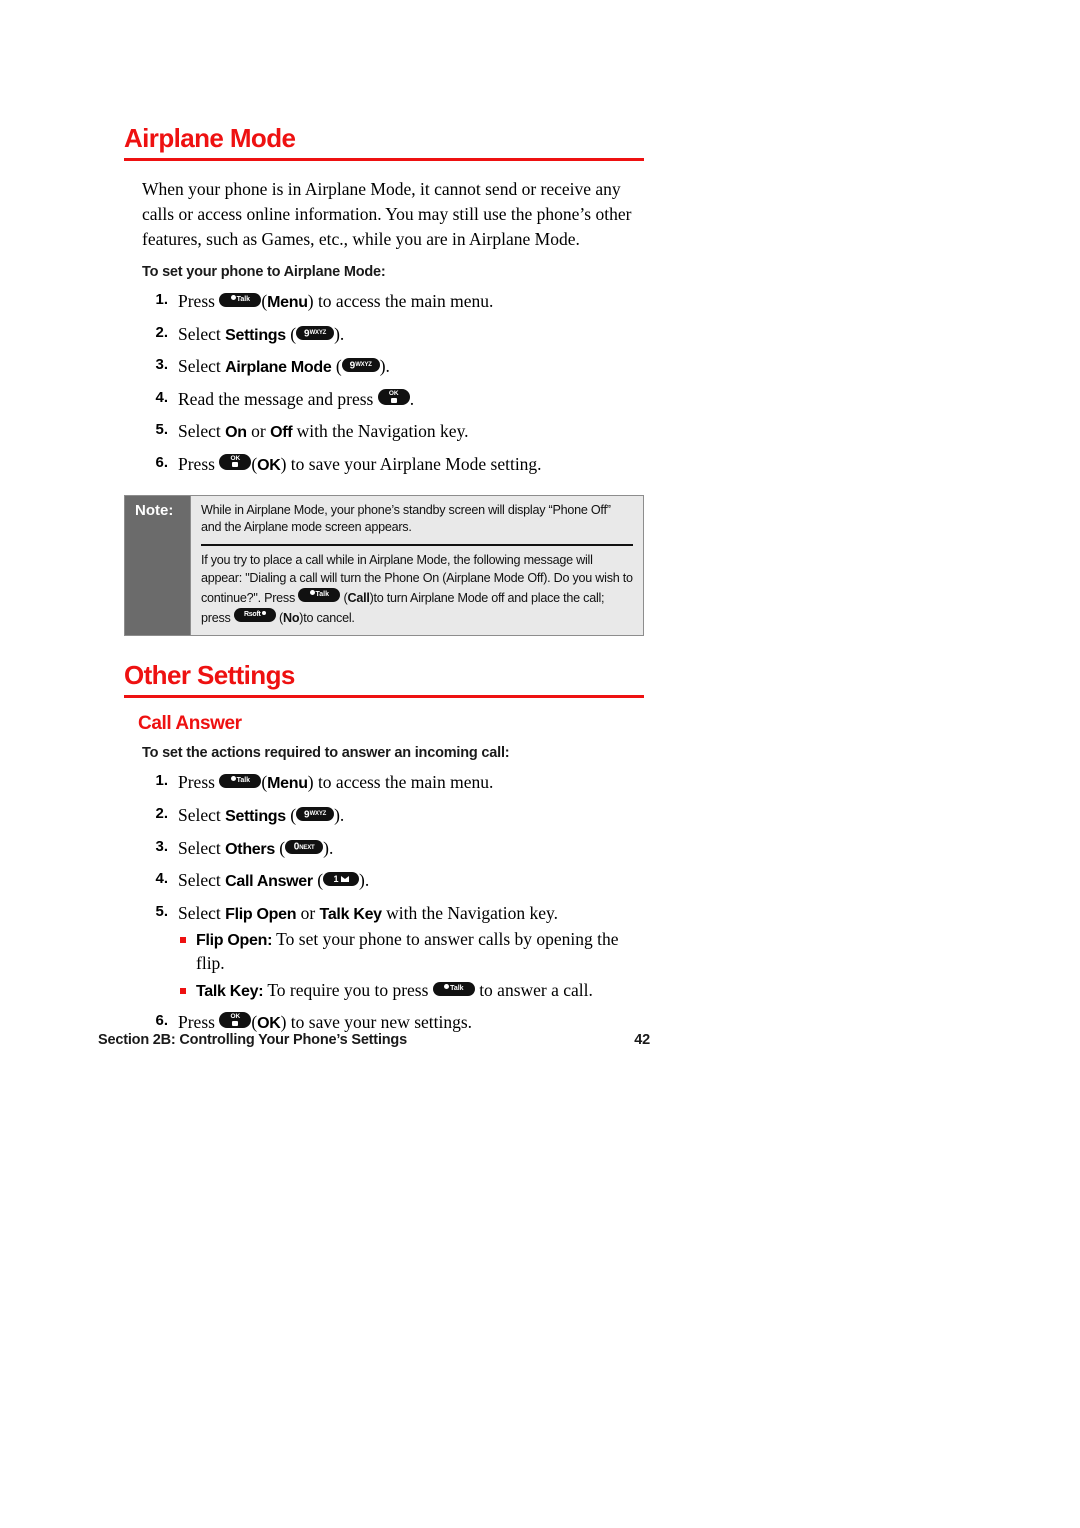 Image resolution: width=1080 pixels, height=1528 pixels. What do you see at coordinates (291, 617) in the screenshot?
I see `no-soft-key-label: No` at bounding box center [291, 617].